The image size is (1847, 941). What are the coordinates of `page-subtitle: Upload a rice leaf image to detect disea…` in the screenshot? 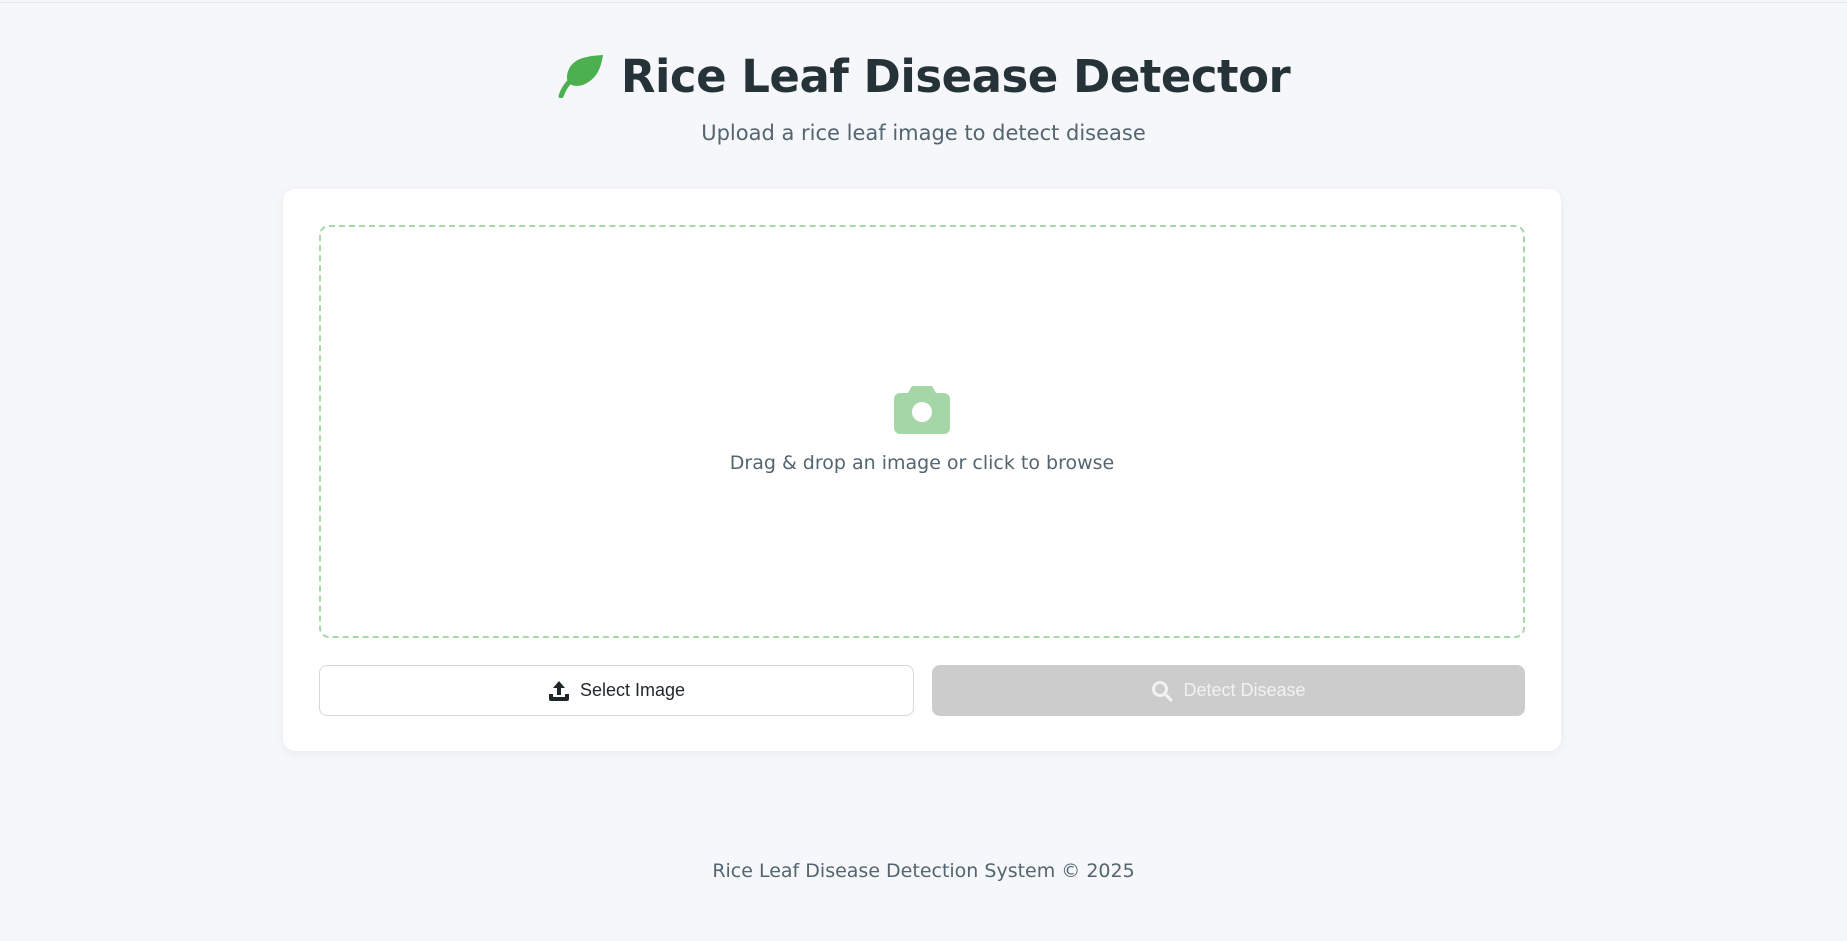 It's located at (923, 133).